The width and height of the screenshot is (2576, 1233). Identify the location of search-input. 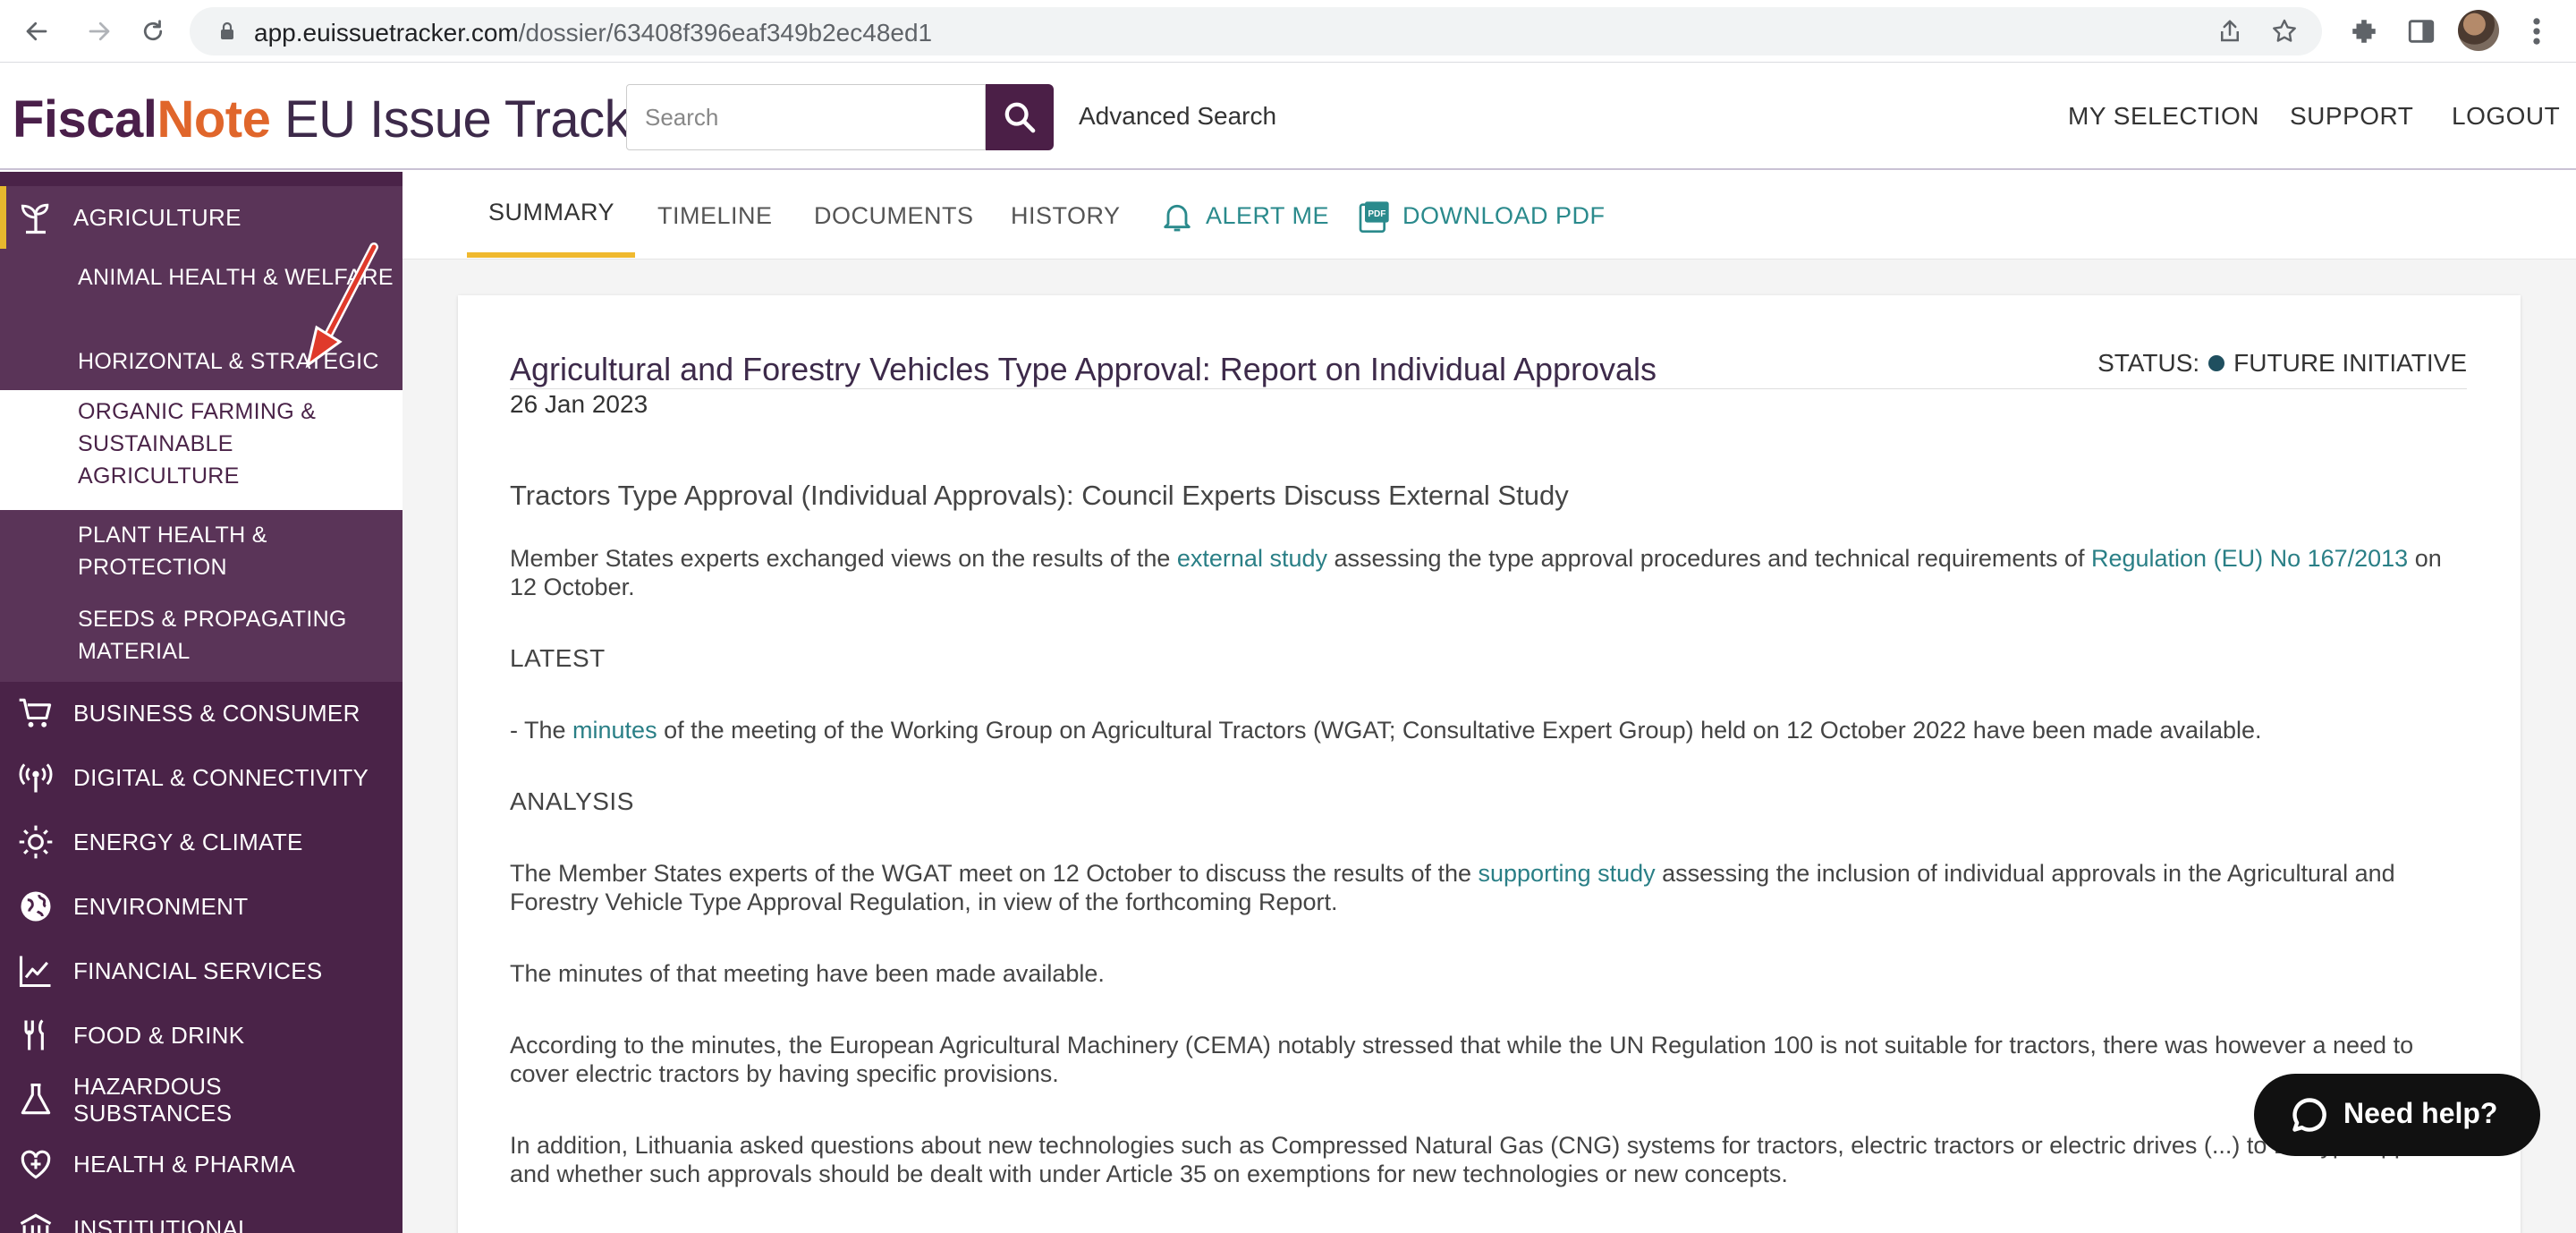
(806, 117).